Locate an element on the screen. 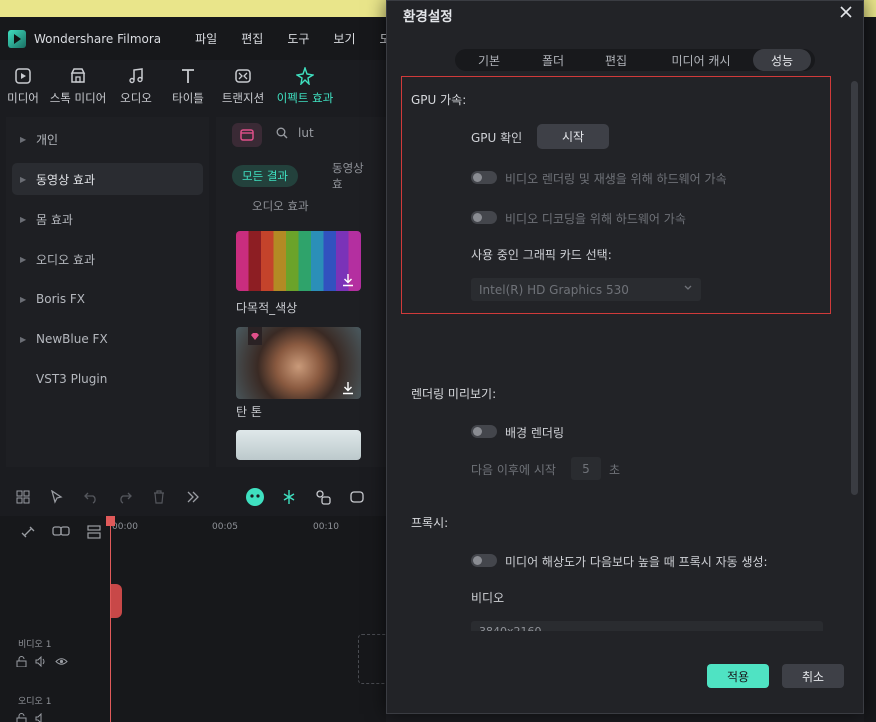  right-panel-edge is located at coordinates (870, 369).